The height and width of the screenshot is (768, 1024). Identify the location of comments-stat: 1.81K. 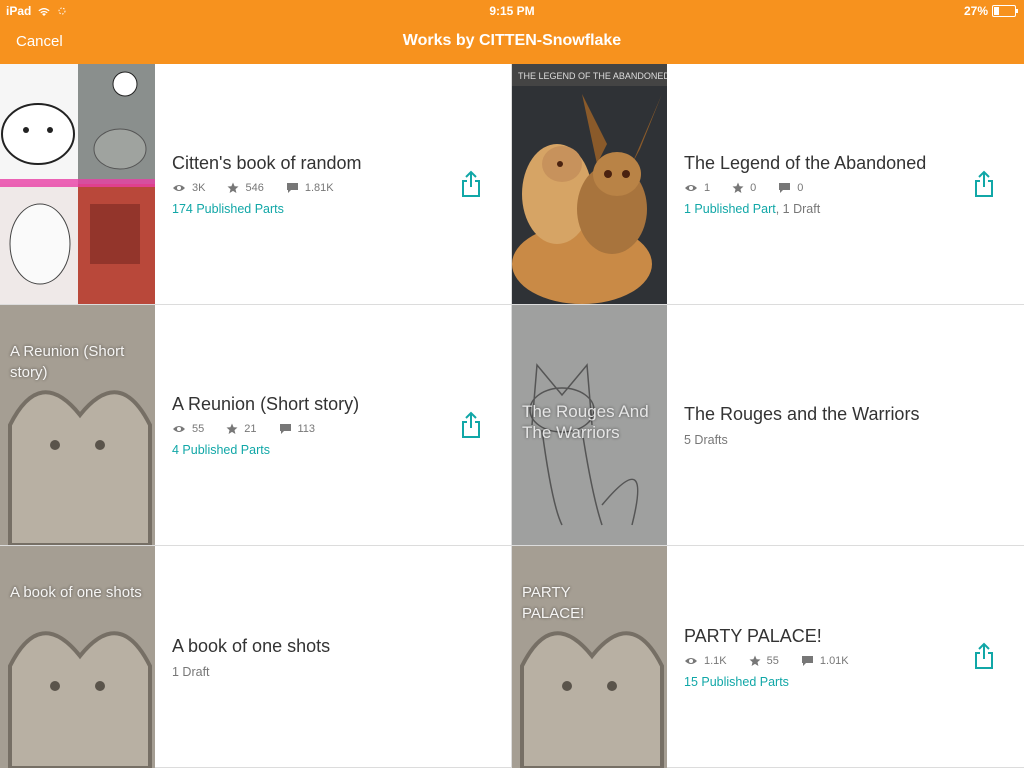
(310, 188).